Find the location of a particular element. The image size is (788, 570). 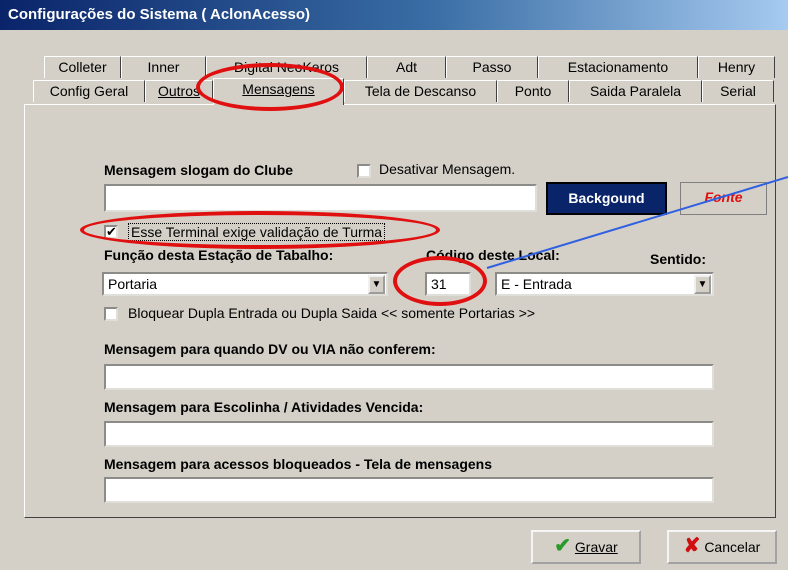

disable-message-label: Desativar Mensagem. is located at coordinates (447, 169).